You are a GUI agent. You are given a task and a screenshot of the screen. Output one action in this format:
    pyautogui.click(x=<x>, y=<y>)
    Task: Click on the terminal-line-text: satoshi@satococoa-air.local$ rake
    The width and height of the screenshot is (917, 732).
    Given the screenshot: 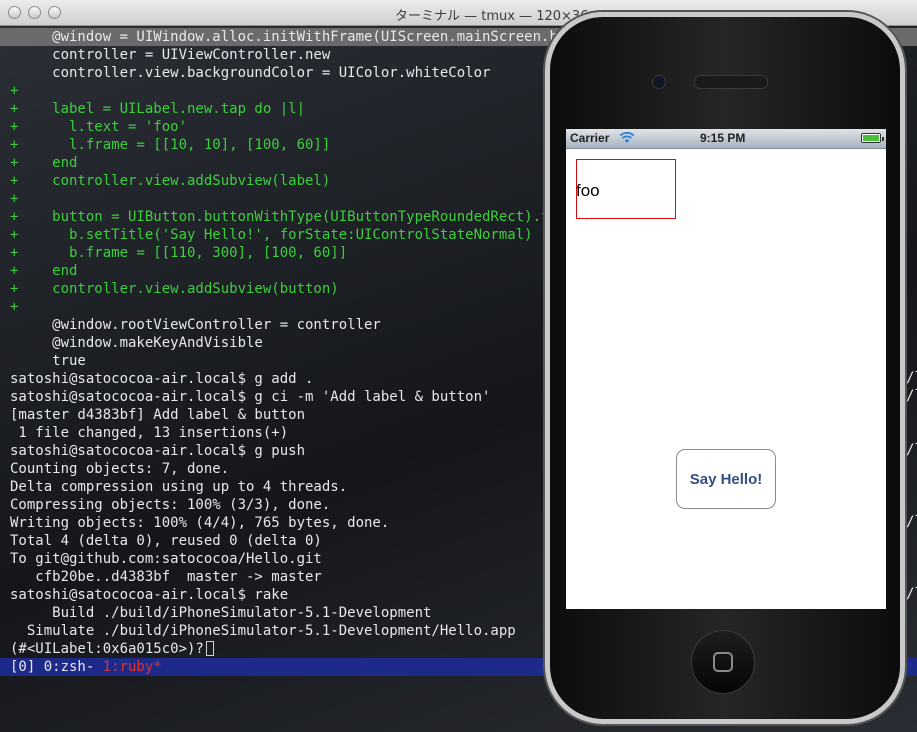 What is the action you would take?
    pyautogui.click(x=149, y=595)
    